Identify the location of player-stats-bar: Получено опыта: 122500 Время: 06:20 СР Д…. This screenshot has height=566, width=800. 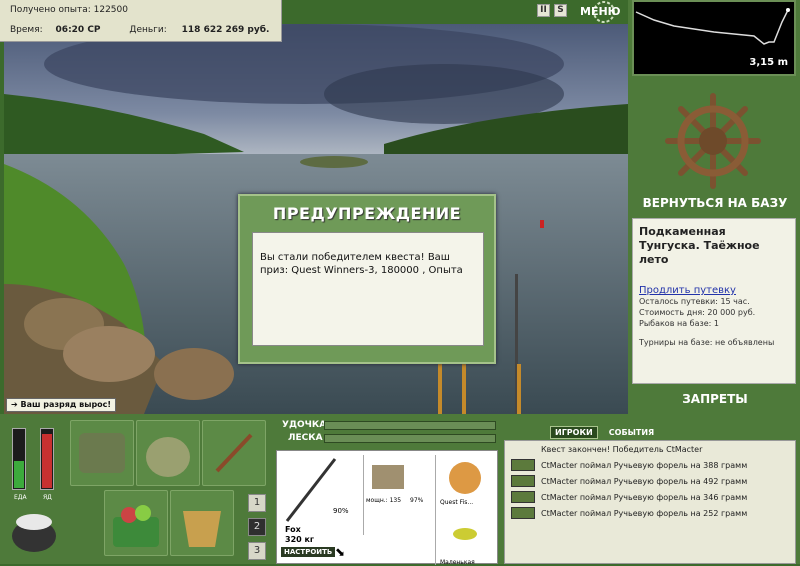
(141, 21).